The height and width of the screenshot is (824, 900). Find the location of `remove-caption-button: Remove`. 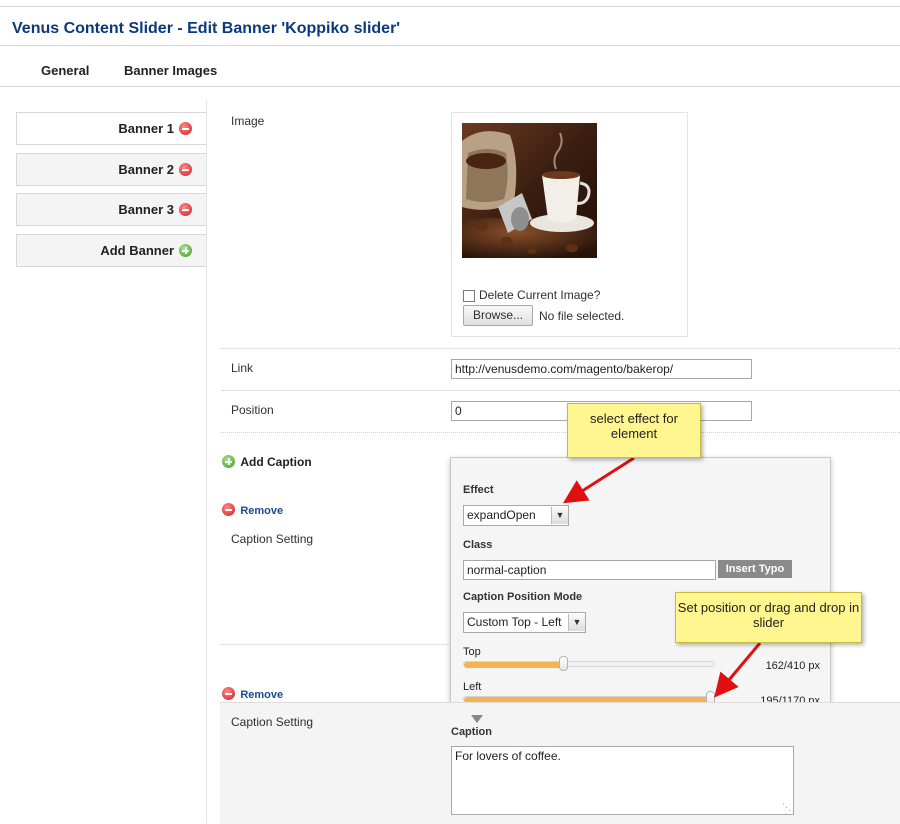

remove-caption-button: Remove is located at coordinates (252, 510).